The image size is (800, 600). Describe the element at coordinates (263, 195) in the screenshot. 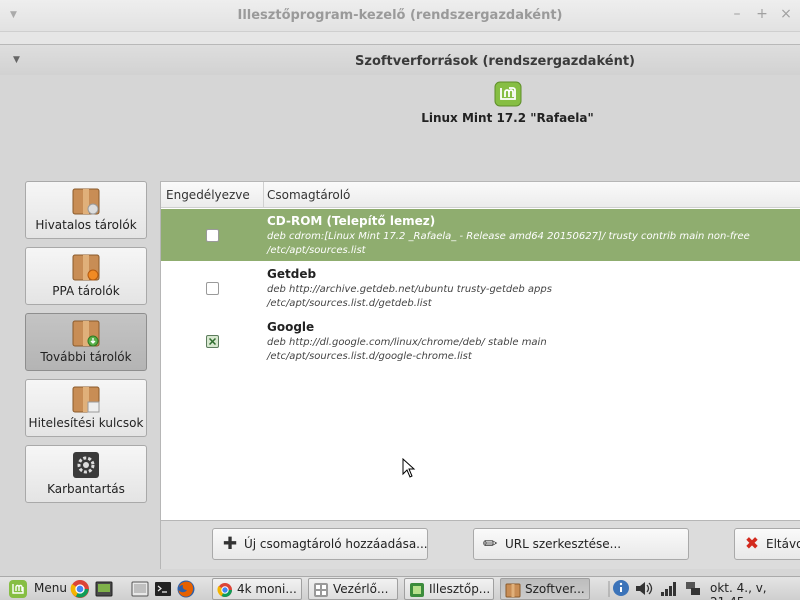

I see `column-divider` at that location.